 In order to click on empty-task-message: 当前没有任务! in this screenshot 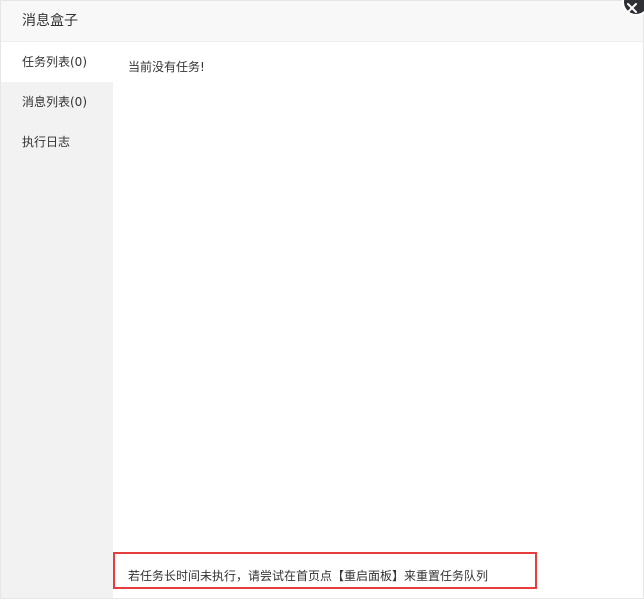, I will do `click(166, 67)`.